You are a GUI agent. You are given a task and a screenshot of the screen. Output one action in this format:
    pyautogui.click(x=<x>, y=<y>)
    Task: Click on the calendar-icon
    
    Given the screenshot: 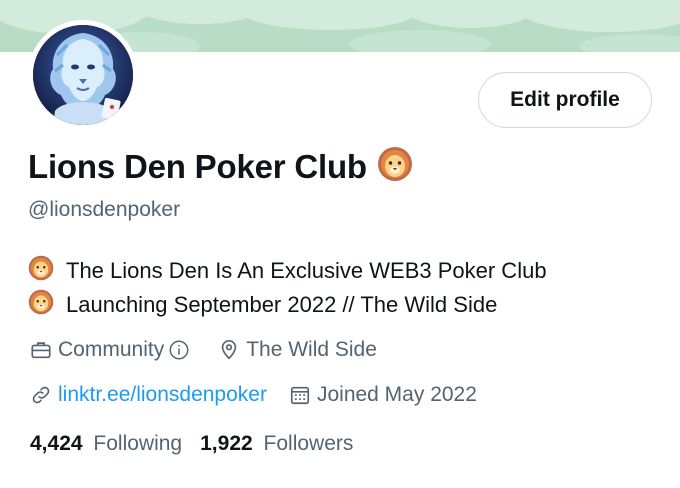 What is the action you would take?
    pyautogui.click(x=300, y=395)
    